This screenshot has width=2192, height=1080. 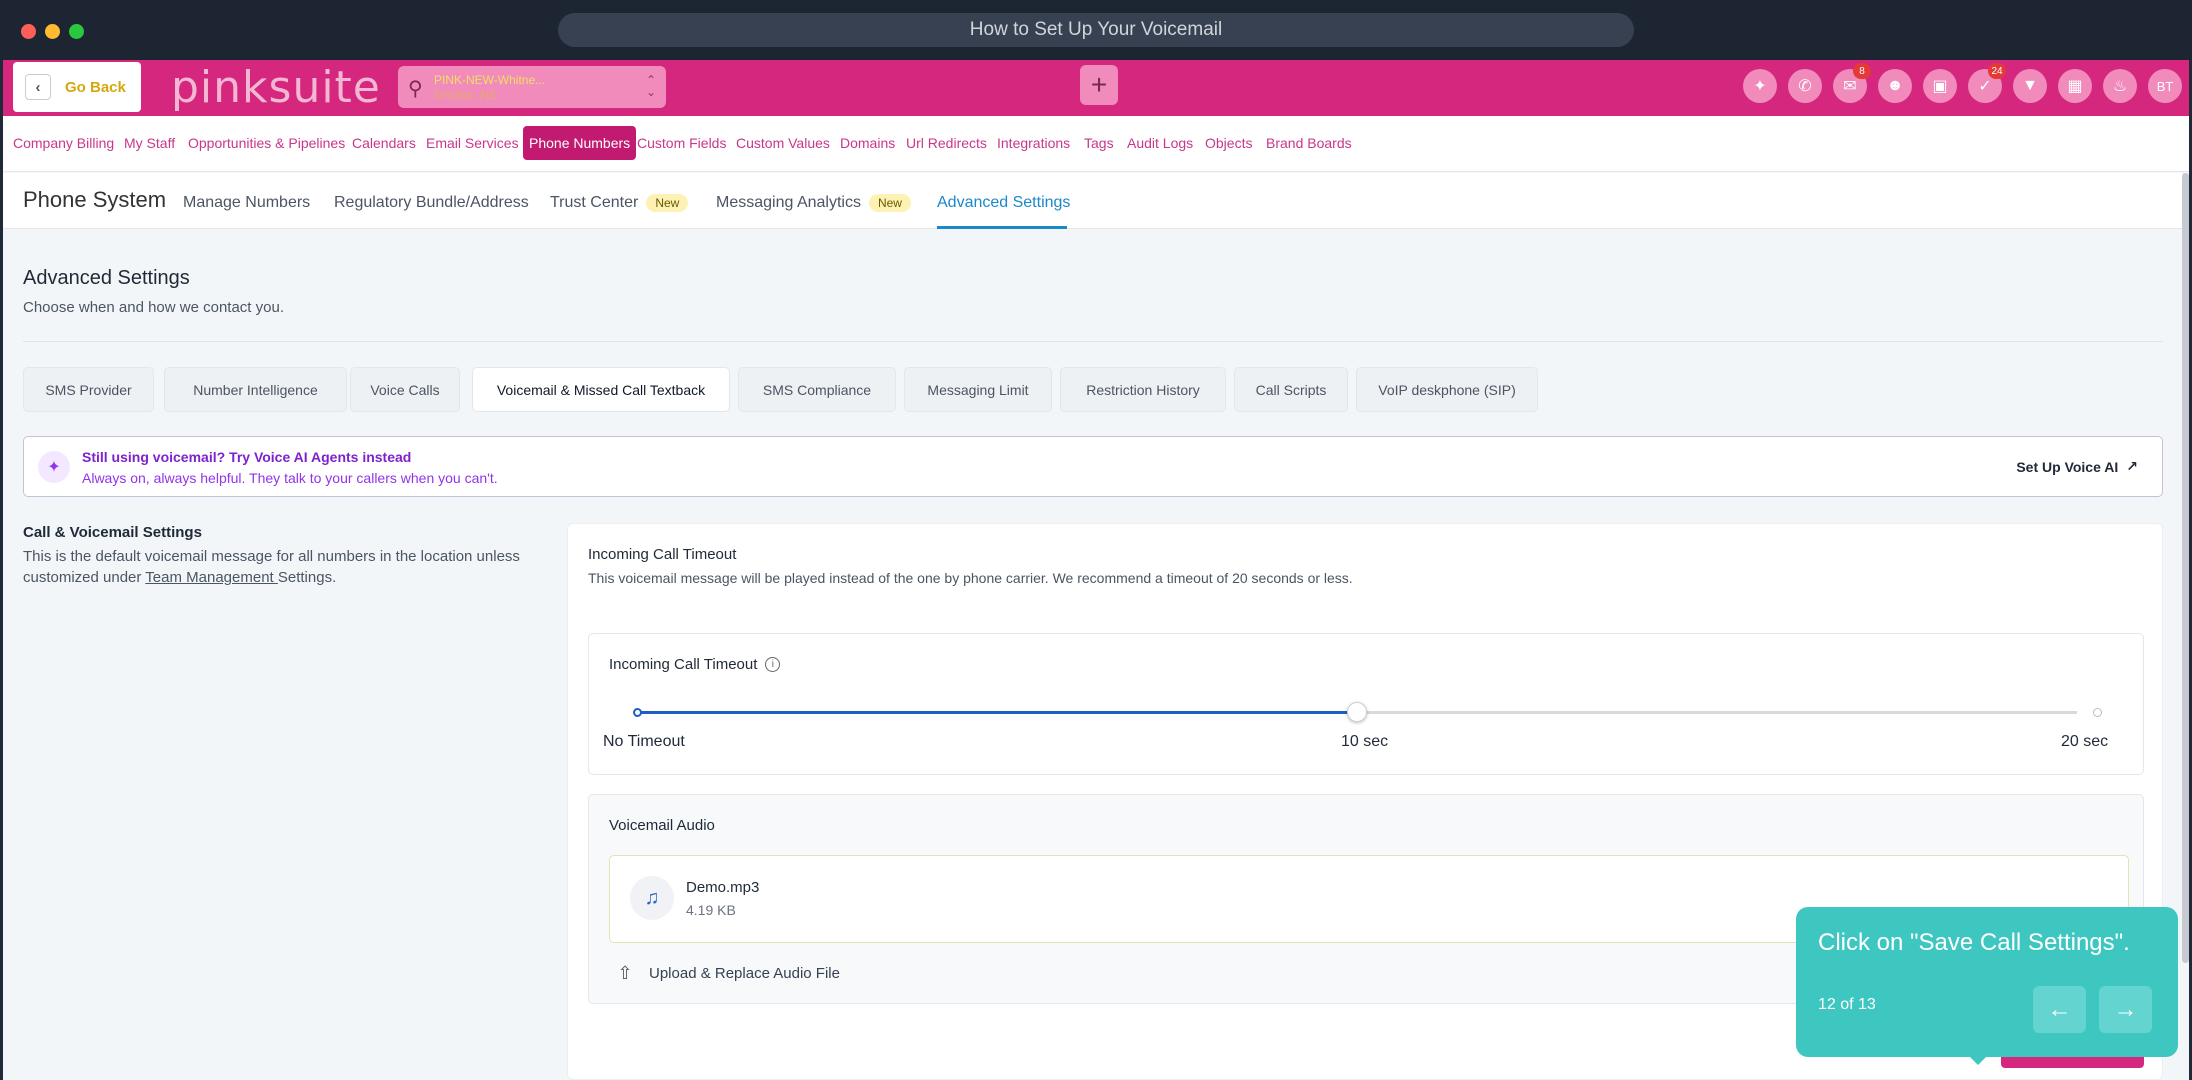 What do you see at coordinates (644, 741) in the screenshot?
I see `slider-min-label: No Timeout` at bounding box center [644, 741].